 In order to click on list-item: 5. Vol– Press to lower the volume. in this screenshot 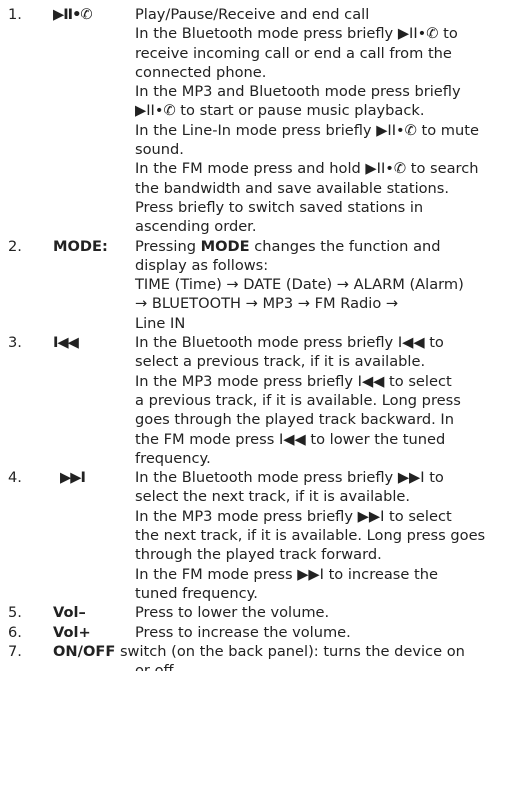, I will do `click(263, 612)`.